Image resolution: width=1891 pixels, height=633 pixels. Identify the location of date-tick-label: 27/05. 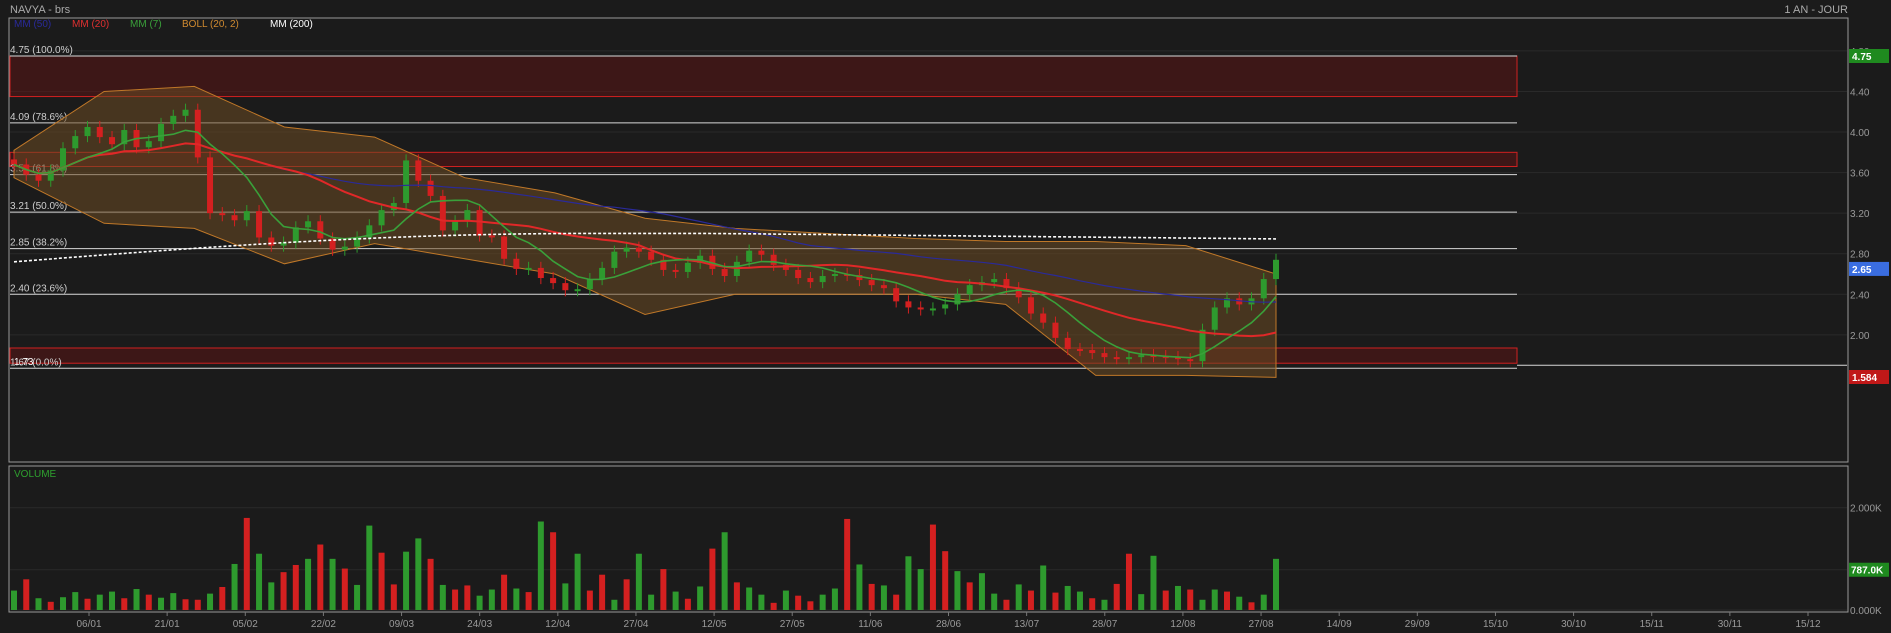
(792, 624).